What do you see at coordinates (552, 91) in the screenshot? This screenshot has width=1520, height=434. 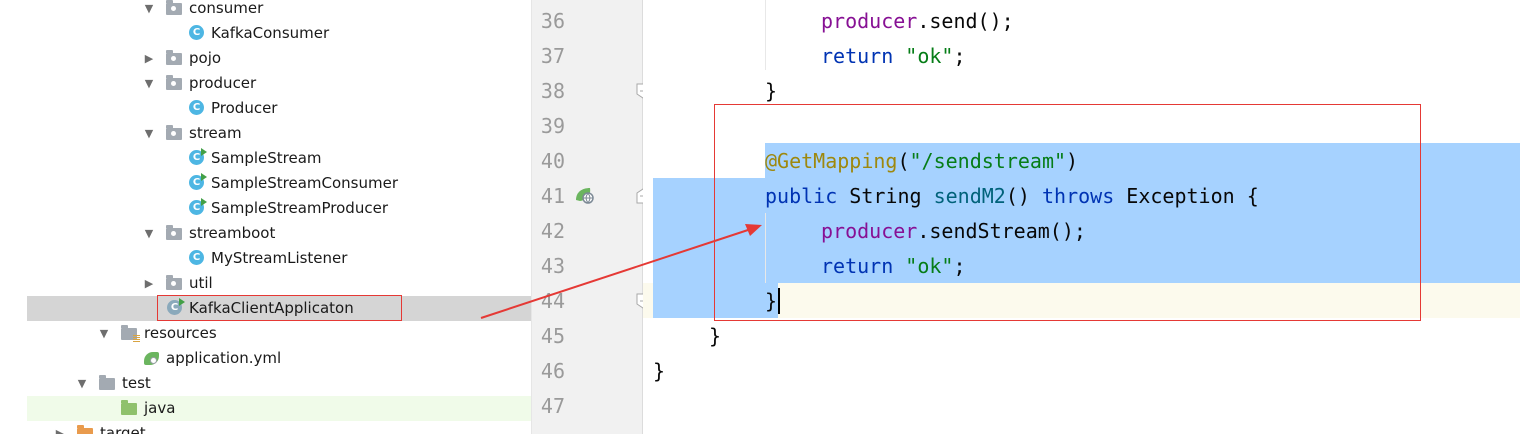 I see `line-number: 38` at bounding box center [552, 91].